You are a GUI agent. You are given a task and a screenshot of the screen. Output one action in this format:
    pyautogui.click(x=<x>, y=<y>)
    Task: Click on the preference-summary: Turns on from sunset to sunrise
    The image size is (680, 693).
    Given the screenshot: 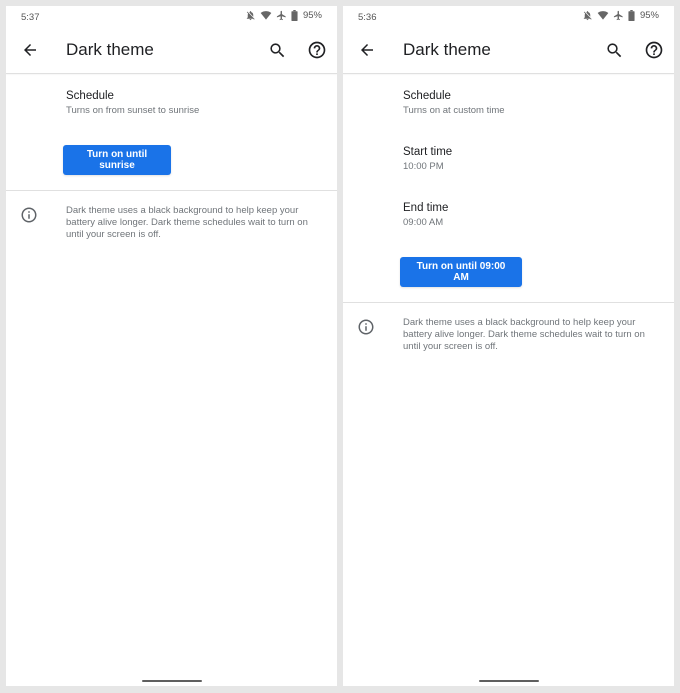 What is the action you would take?
    pyautogui.click(x=133, y=110)
    